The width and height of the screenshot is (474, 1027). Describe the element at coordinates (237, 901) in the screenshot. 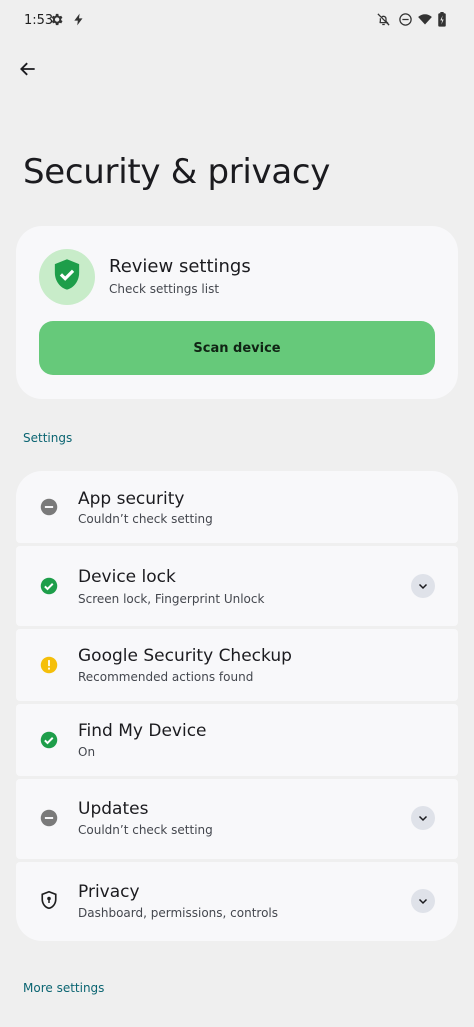

I see `setting-row-privacy: Privacy Dashboard, permissions, controls` at that location.